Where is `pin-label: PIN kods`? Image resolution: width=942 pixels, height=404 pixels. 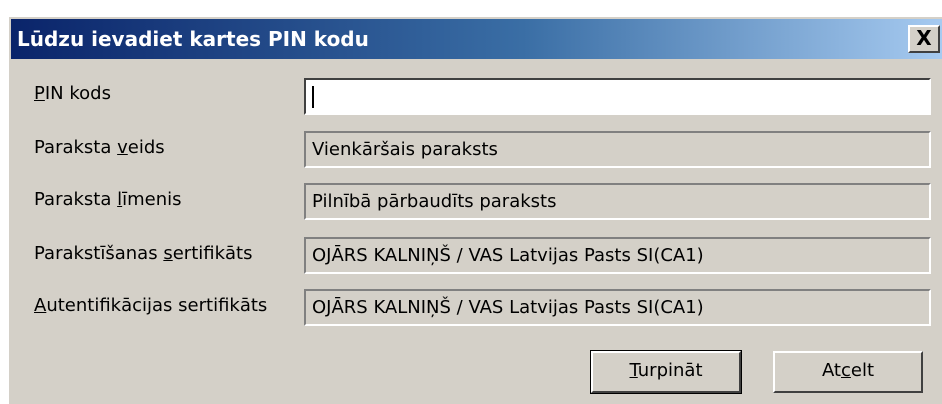
pin-label: PIN kods is located at coordinates (72, 93).